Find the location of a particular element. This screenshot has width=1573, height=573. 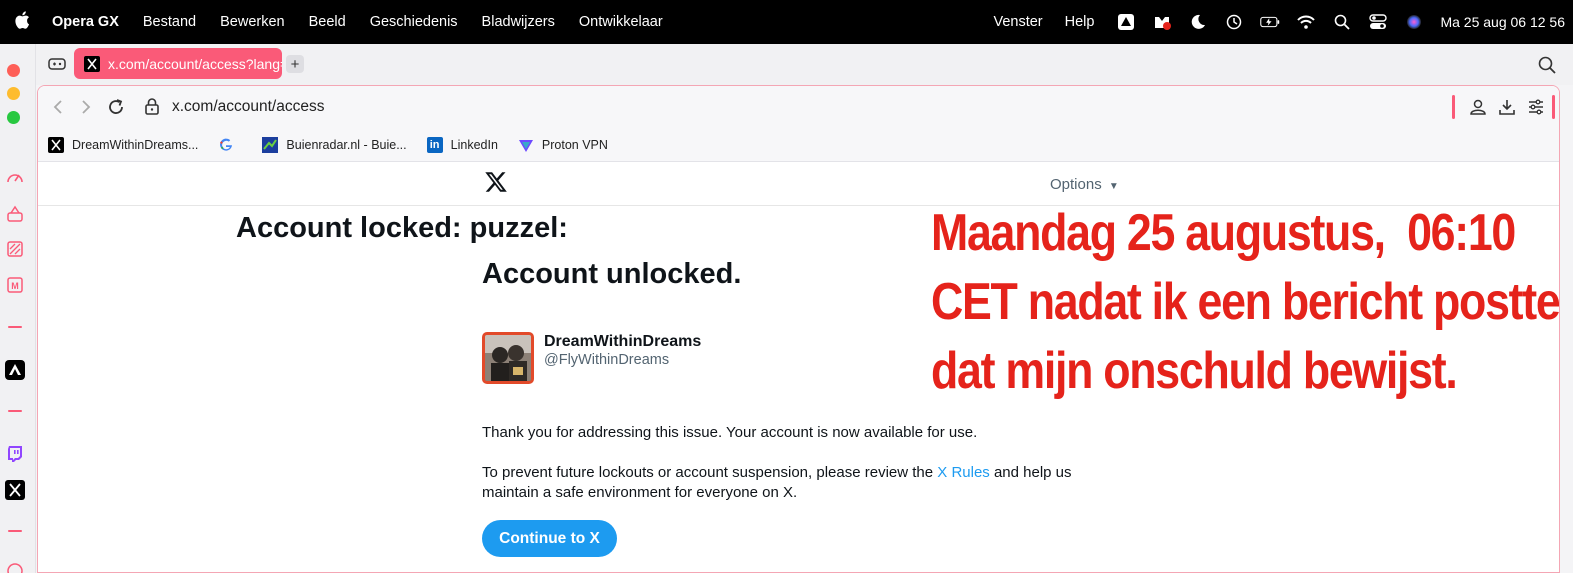

menubar-right: Venster Help Ma 25 aug 06 12 56 is located at coordinates (1283, 22).